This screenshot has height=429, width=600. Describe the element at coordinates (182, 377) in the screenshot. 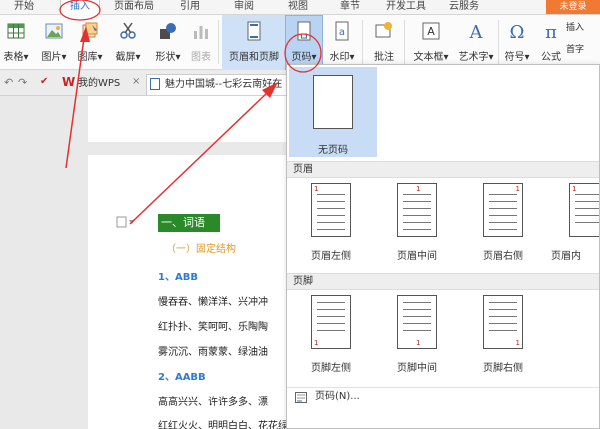

I see `item-heading: 2、AABB` at that location.